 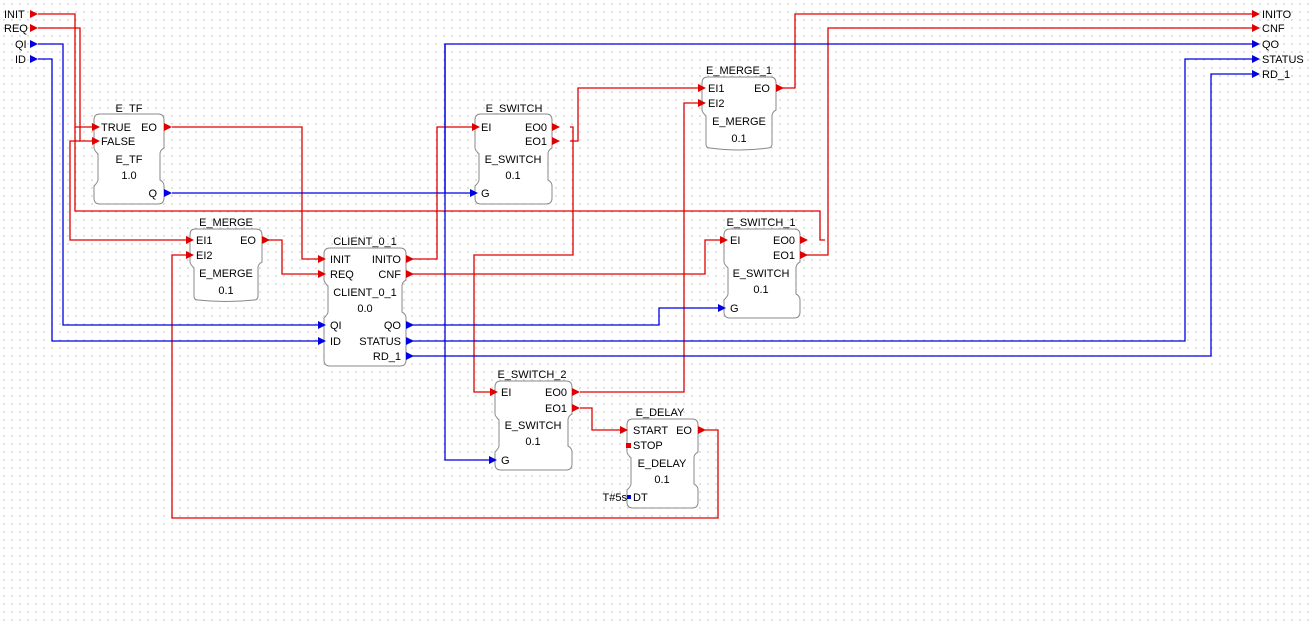 I want to click on port-status: STATUS, so click(x=380, y=342).